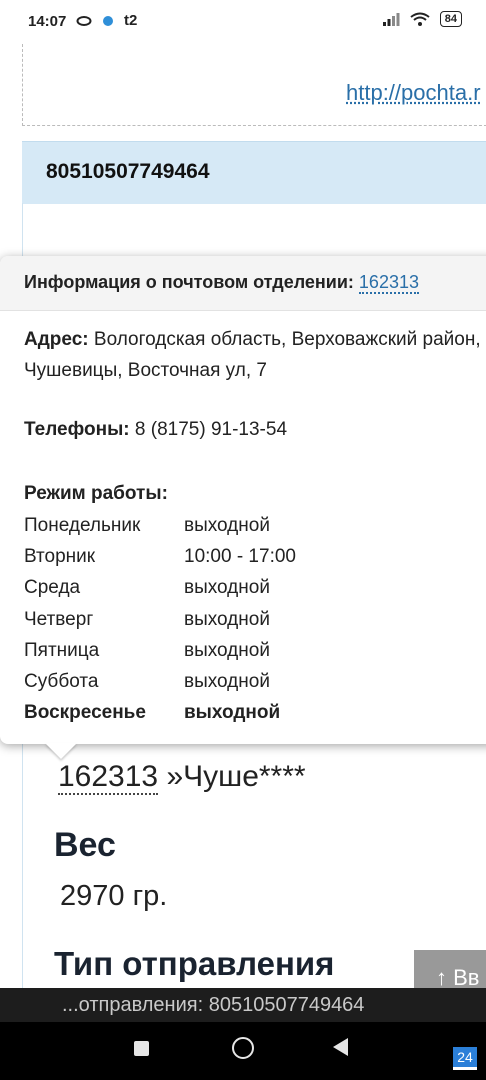 This screenshot has height=1080, width=486. What do you see at coordinates (243, 22) in the screenshot?
I see `status-bar: 14:07 t2 84` at bounding box center [243, 22].